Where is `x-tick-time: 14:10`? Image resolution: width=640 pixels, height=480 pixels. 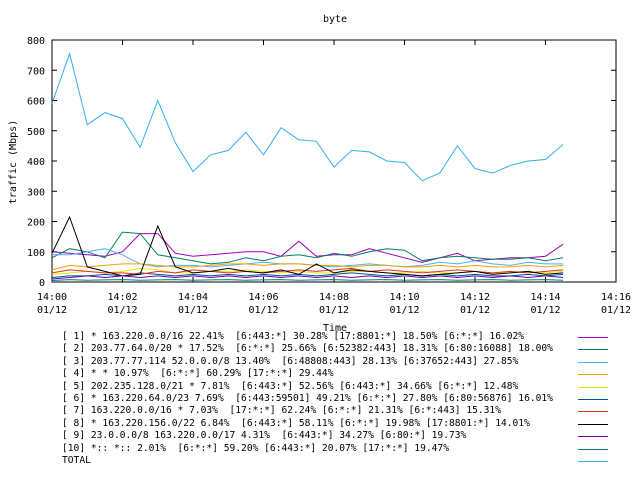
x-tick-time: 14:10 is located at coordinates (404, 297).